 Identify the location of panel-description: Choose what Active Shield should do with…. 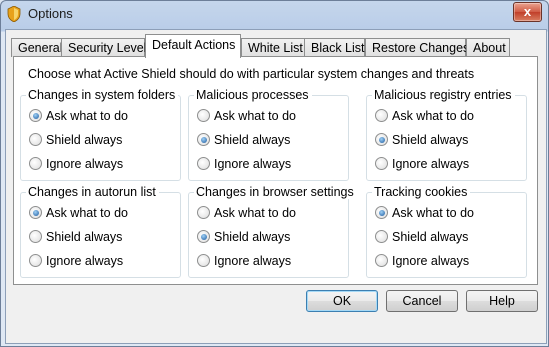
(251, 74).